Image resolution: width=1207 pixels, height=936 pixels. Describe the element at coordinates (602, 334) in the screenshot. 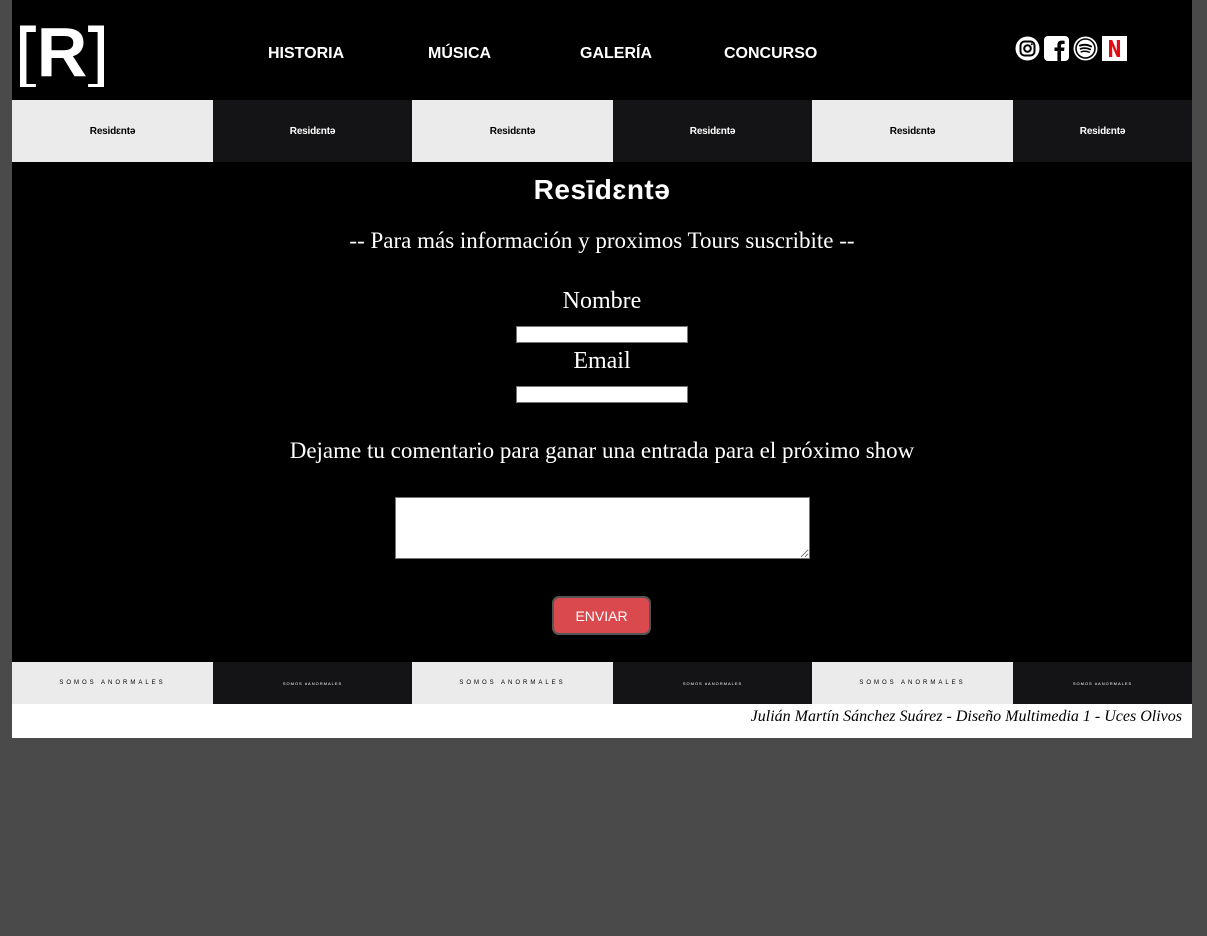

I see `name-input` at that location.